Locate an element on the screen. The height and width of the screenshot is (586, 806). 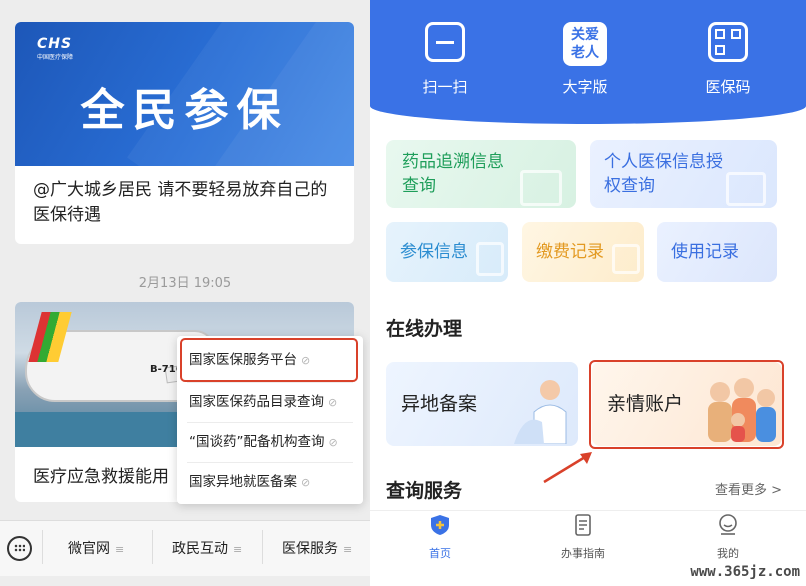
profile-icon is located at coordinates (728, 524).